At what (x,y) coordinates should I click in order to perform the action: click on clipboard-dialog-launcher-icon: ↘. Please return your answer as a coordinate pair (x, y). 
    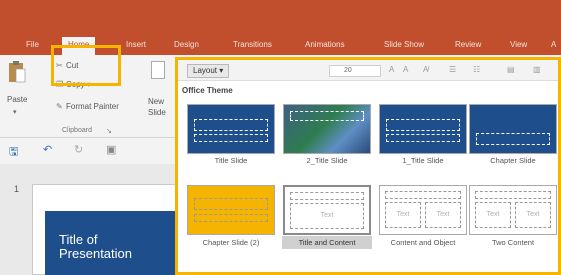
    Looking at the image, I should click on (109, 131).